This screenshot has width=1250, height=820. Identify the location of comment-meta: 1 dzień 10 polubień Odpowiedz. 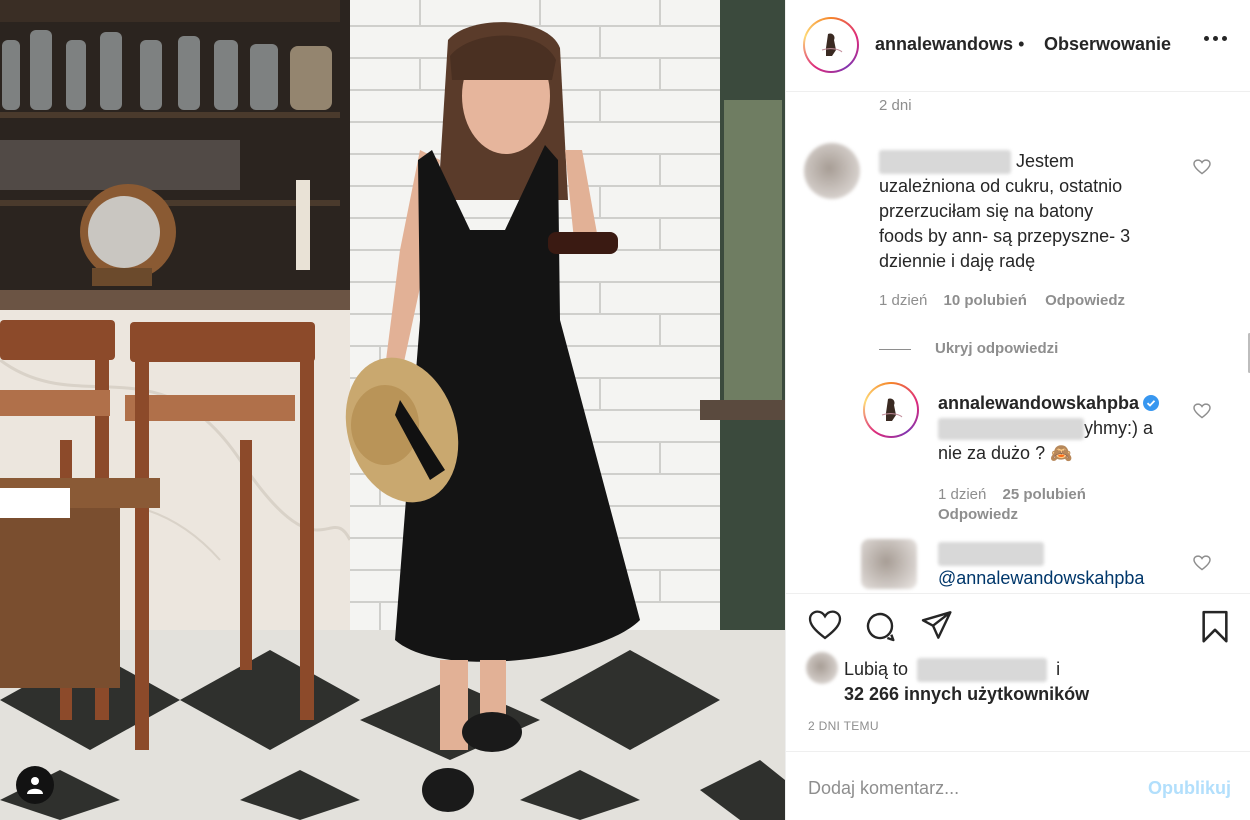
(1002, 300).